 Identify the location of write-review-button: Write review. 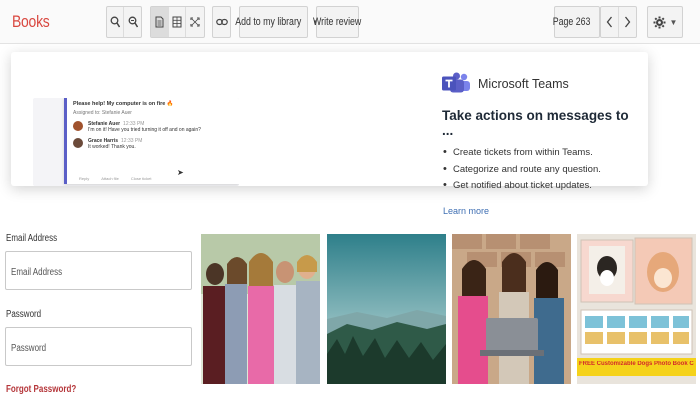
(337, 22).